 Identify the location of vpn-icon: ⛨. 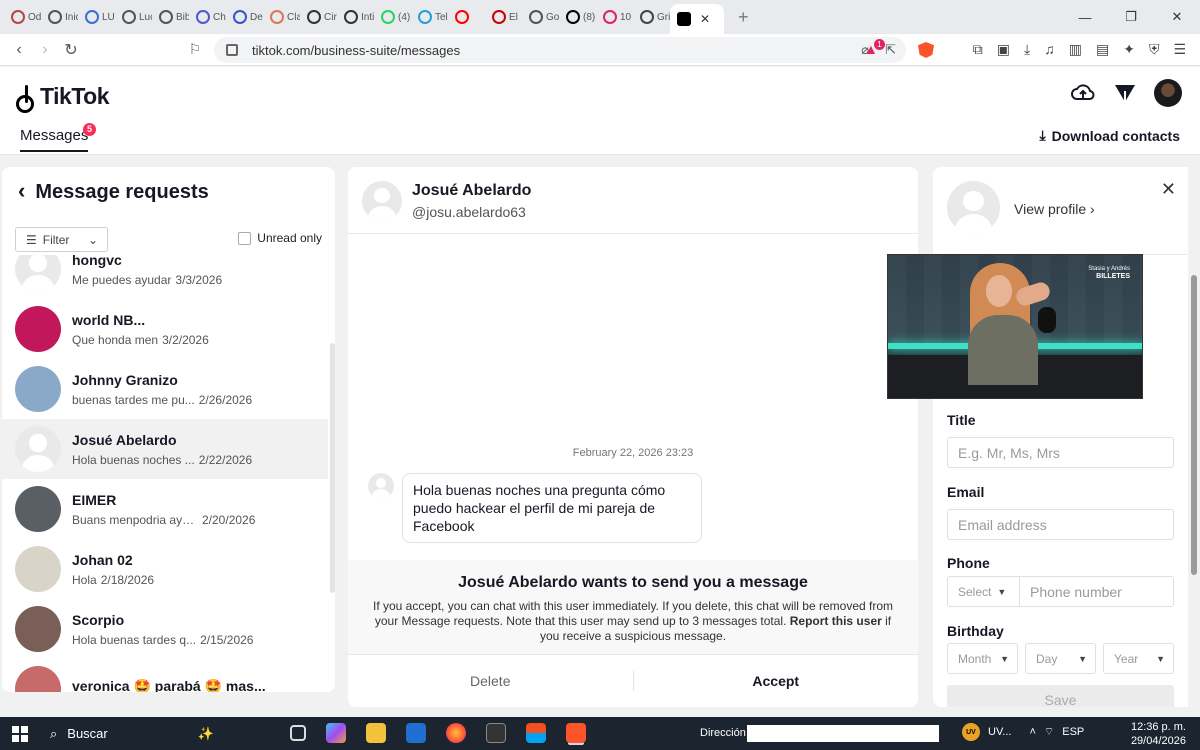
(1154, 49).